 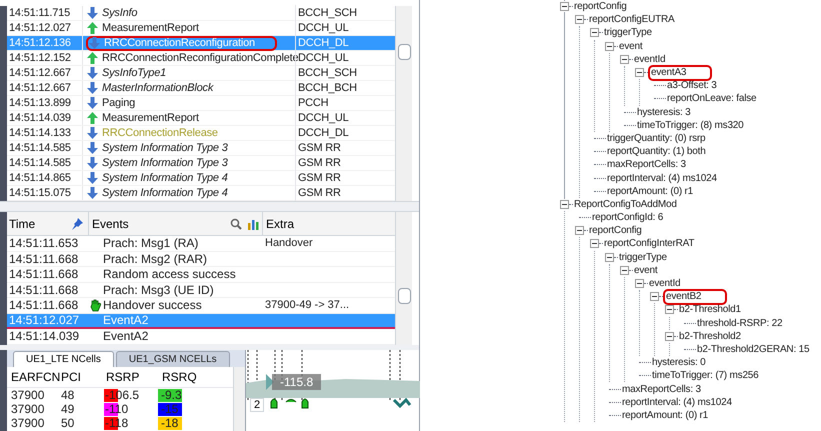 What do you see at coordinates (631, 20) in the screenshot?
I see `tree-node: reportConfigEUTRA` at bounding box center [631, 20].